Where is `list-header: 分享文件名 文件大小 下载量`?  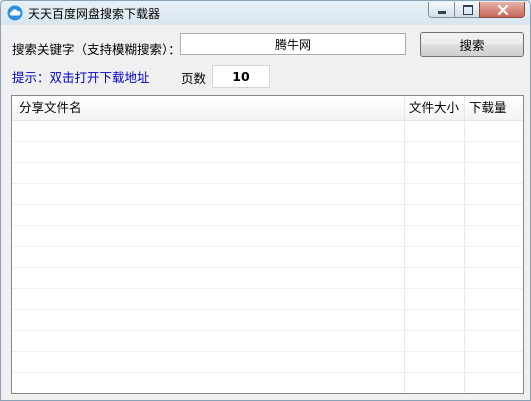 list-header: 分享文件名 文件大小 下载量 is located at coordinates (267, 108).